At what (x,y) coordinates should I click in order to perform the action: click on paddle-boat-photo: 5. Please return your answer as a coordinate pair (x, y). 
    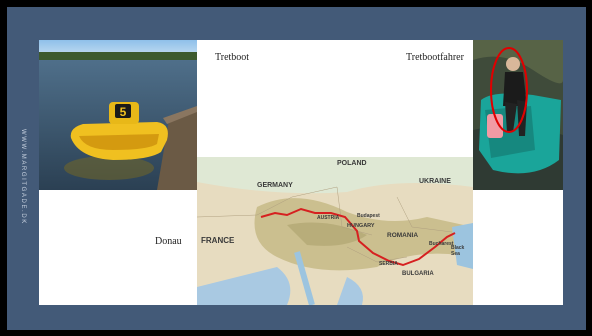
    Looking at the image, I should click on (118, 115).